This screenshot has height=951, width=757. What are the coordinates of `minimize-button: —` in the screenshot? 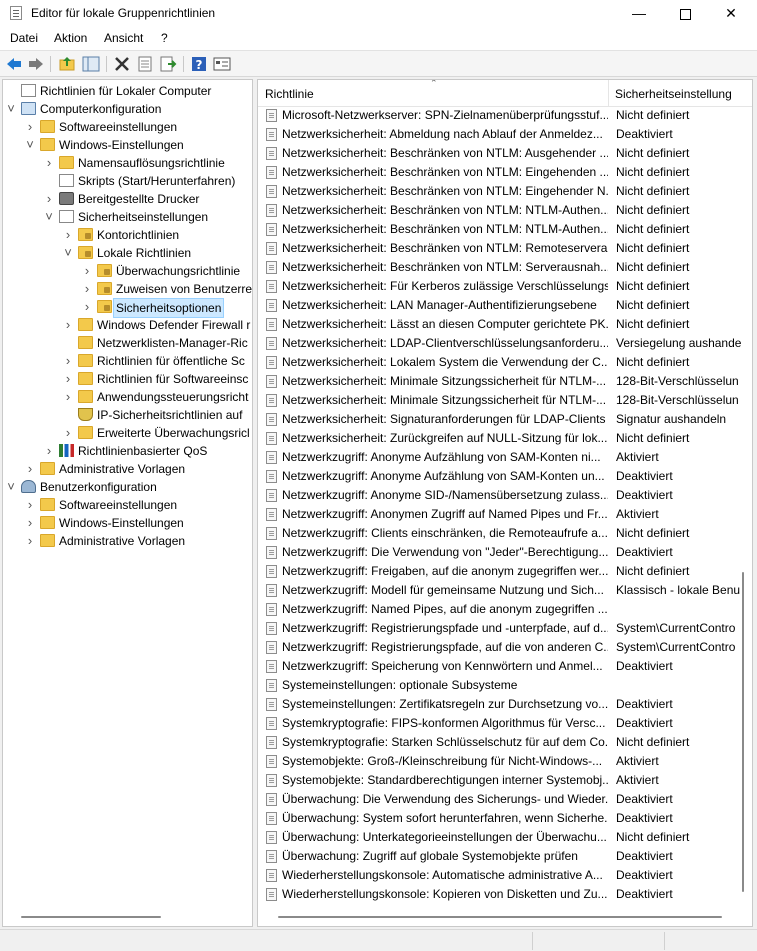 It's located at (639, 13).